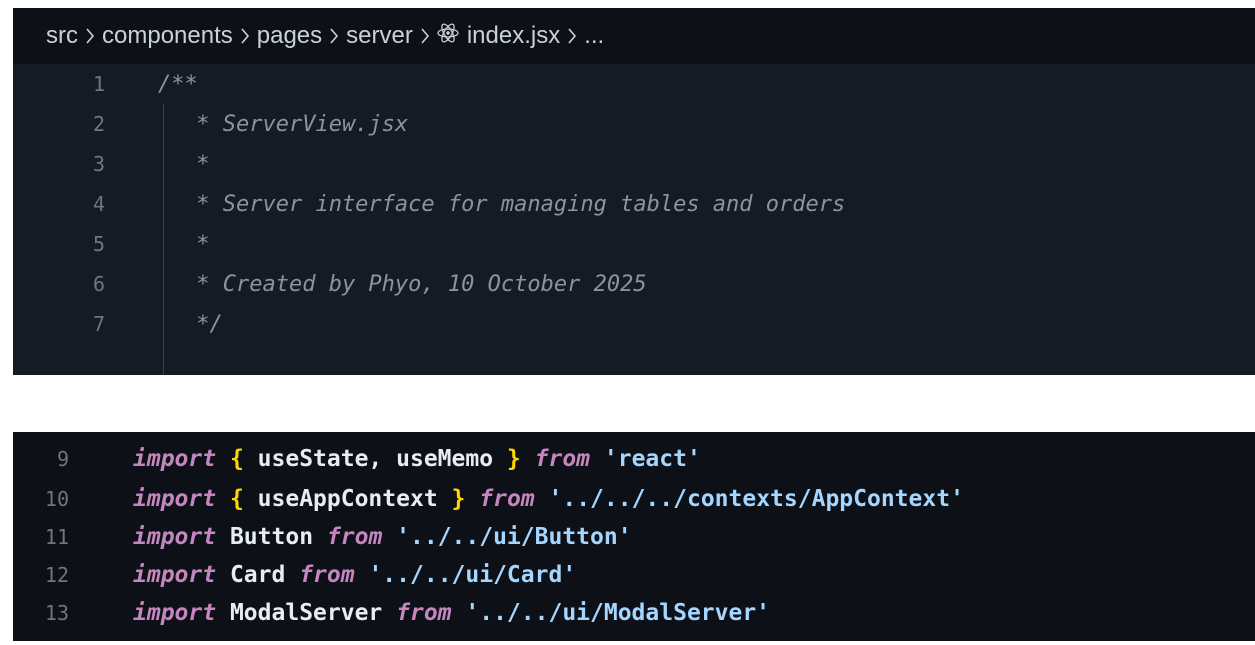  I want to click on code-line: 2 * ServerView.jsx, so click(634, 124).